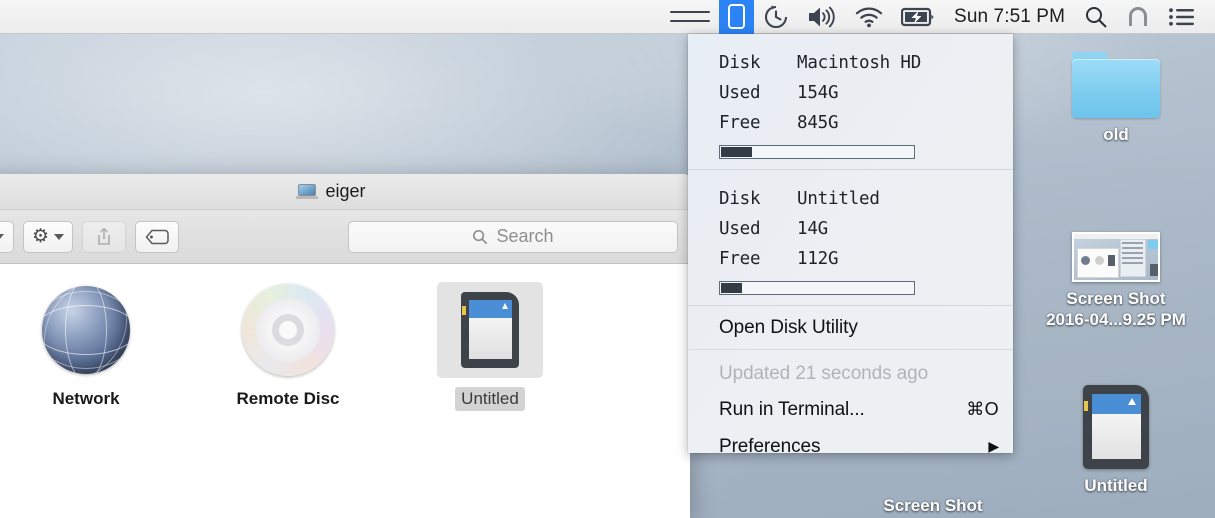 This screenshot has width=1215, height=518. Describe the element at coordinates (1116, 85) in the screenshot. I see `folder-icon` at that location.